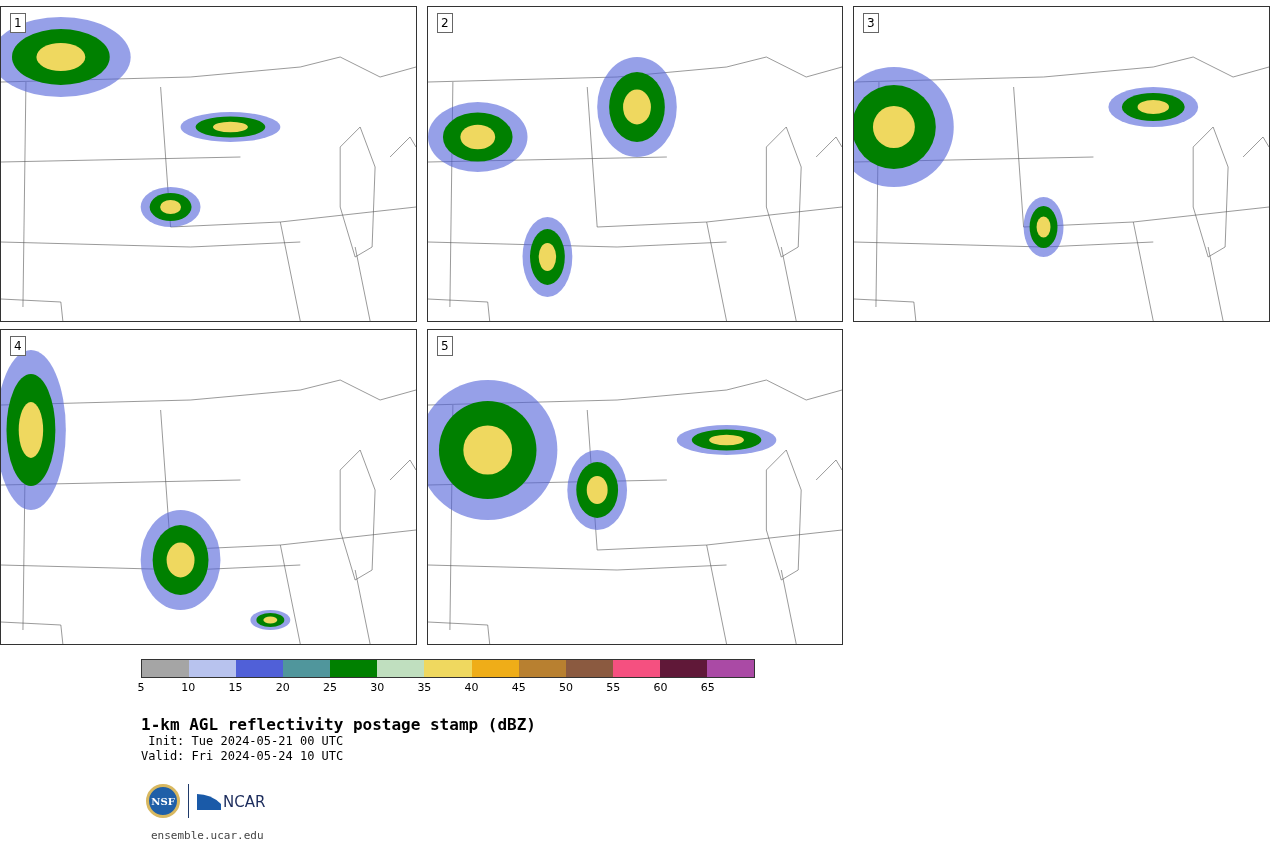  Describe the element at coordinates (613, 688) in the screenshot. I see `tick-label: 55` at that location.